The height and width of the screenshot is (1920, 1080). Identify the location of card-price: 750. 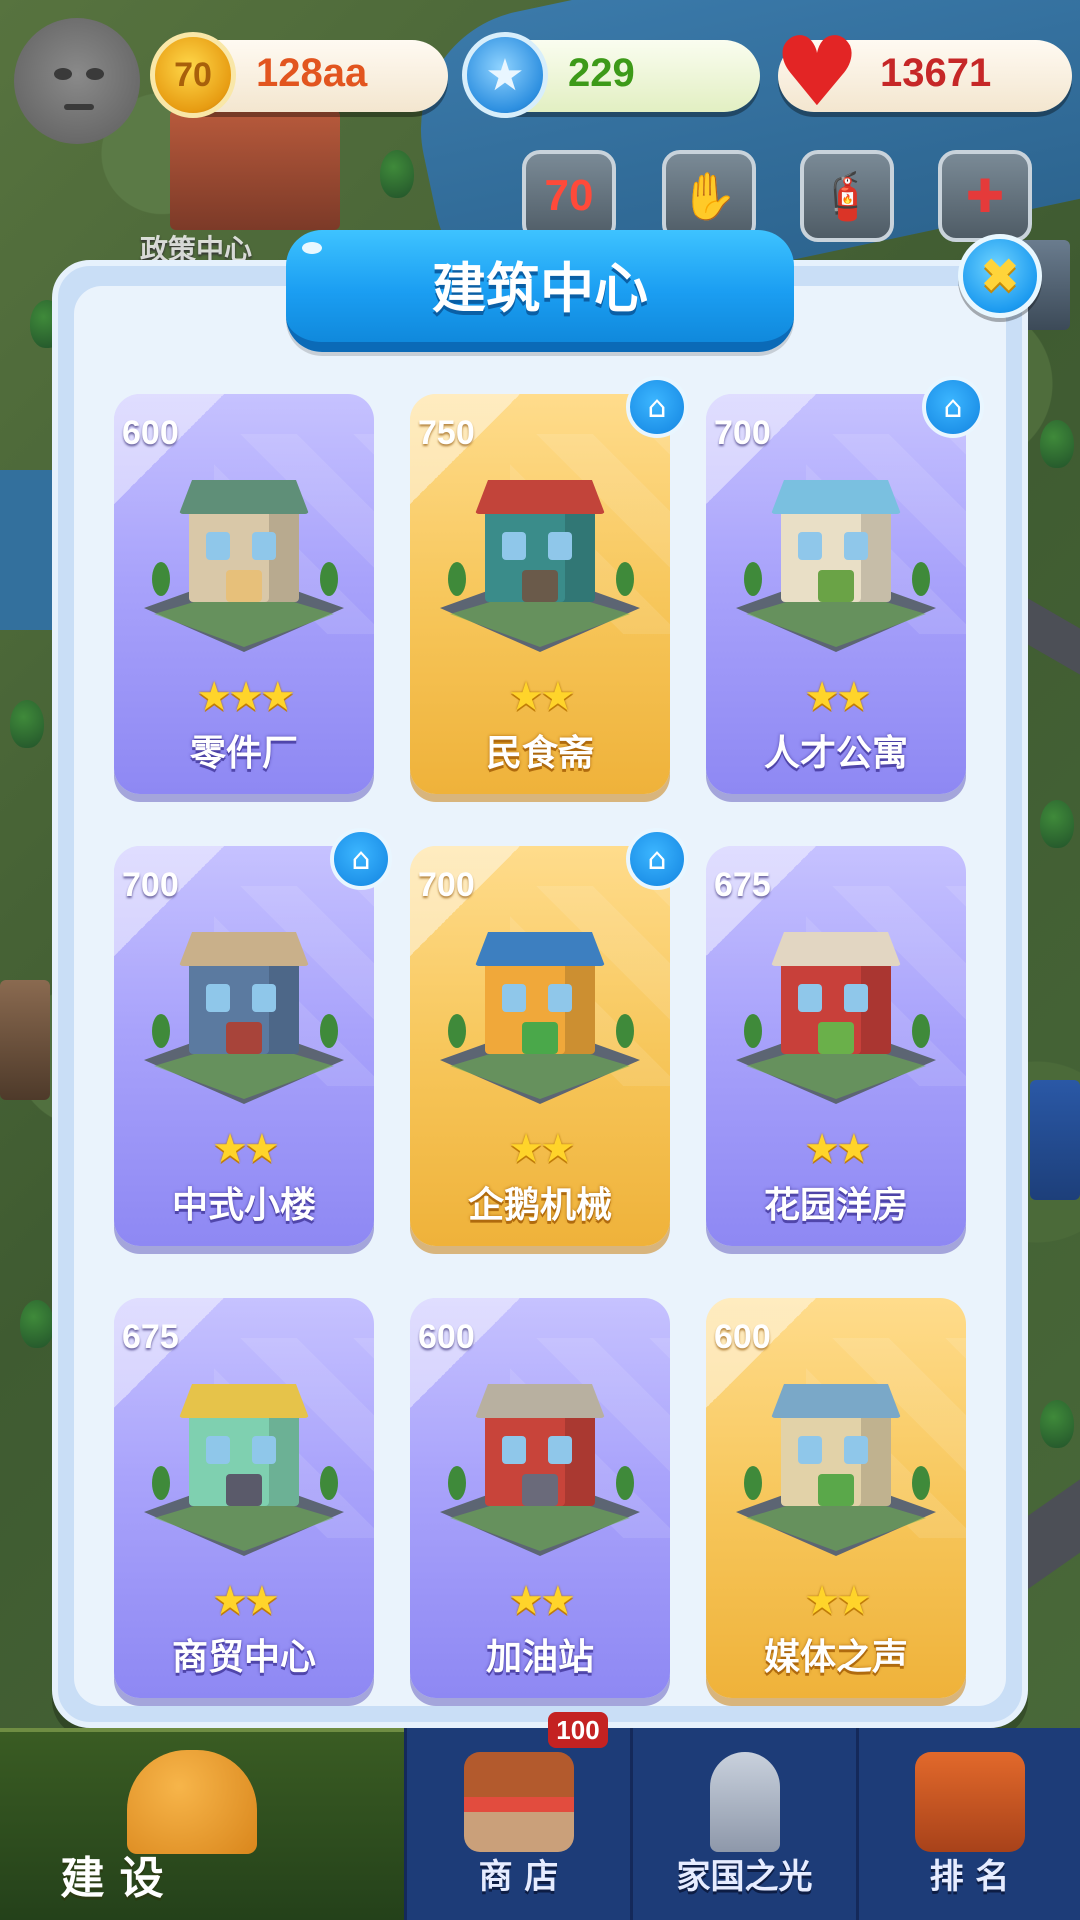
(446, 433).